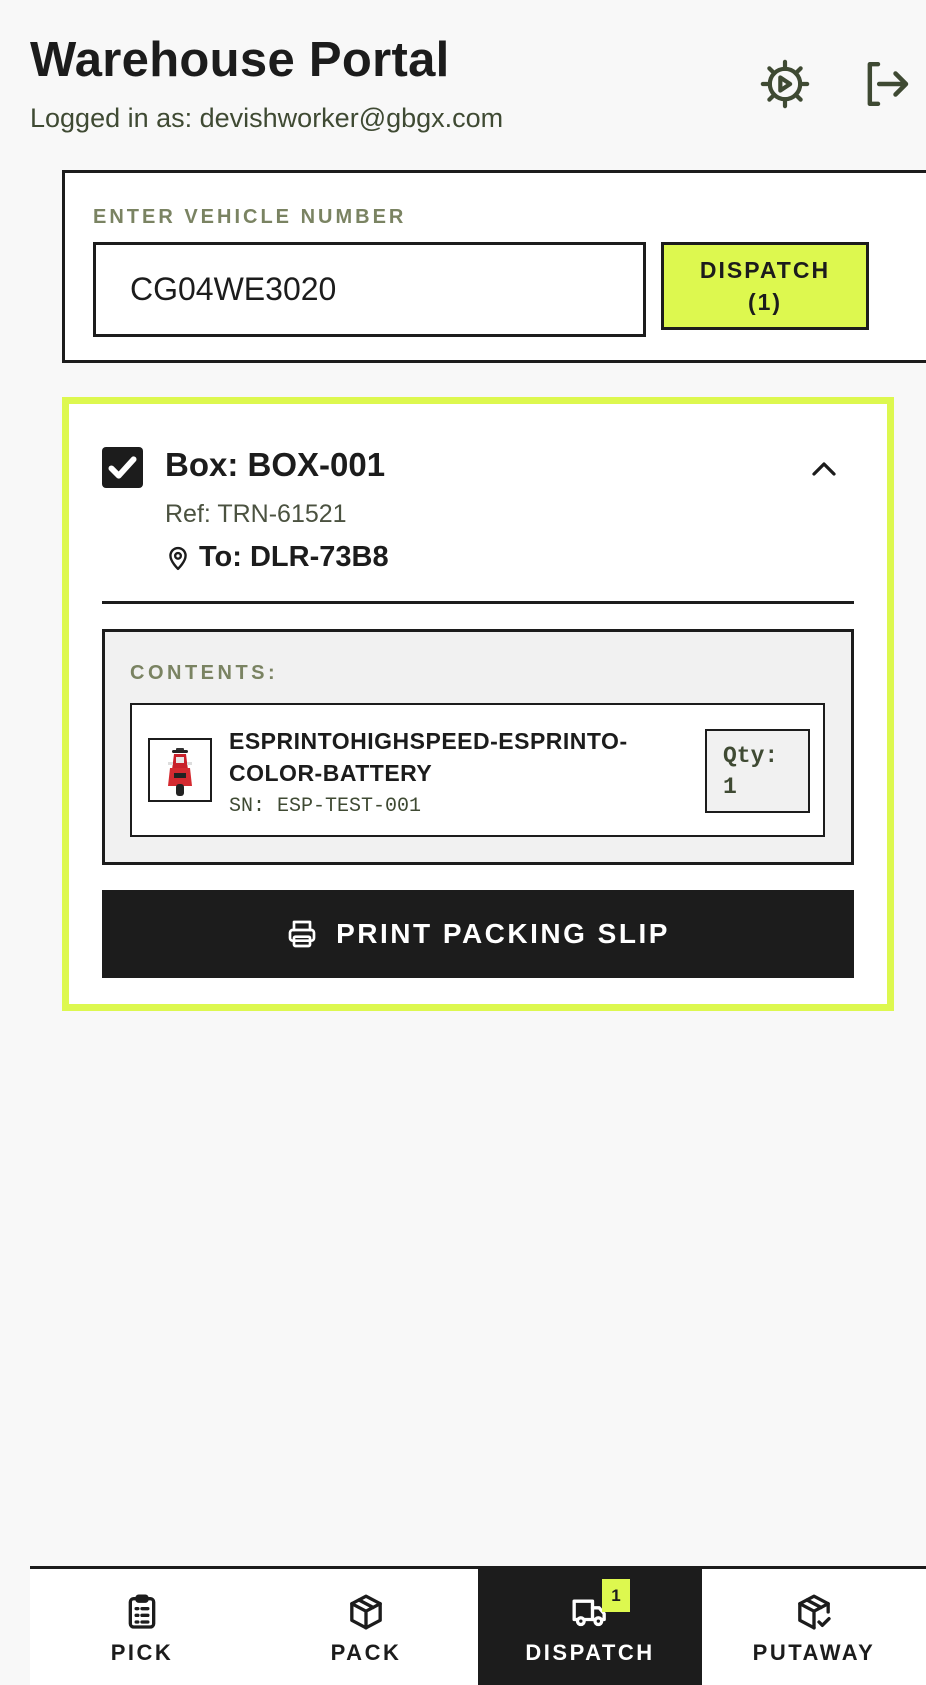  I want to click on item-serial-number: SN: ESP-TEST-001, so click(325, 806).